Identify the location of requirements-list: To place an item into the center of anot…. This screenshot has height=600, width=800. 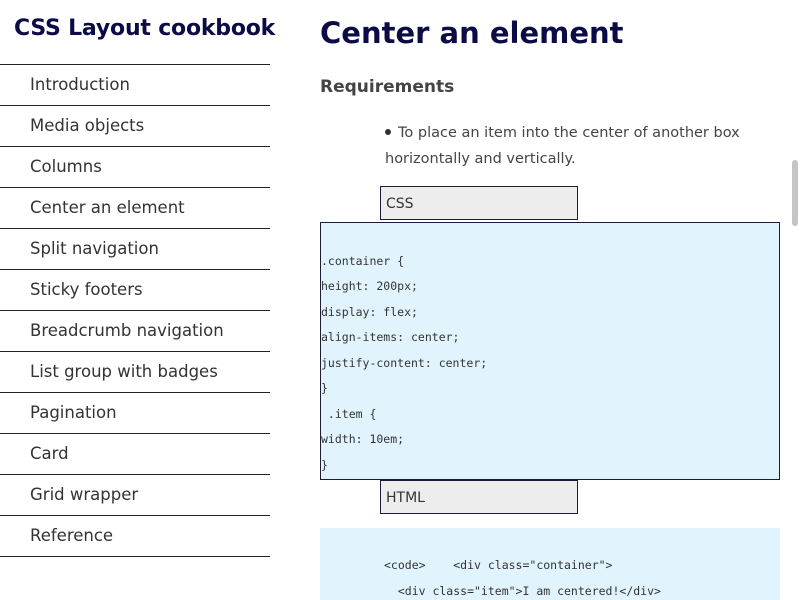
(580, 146).